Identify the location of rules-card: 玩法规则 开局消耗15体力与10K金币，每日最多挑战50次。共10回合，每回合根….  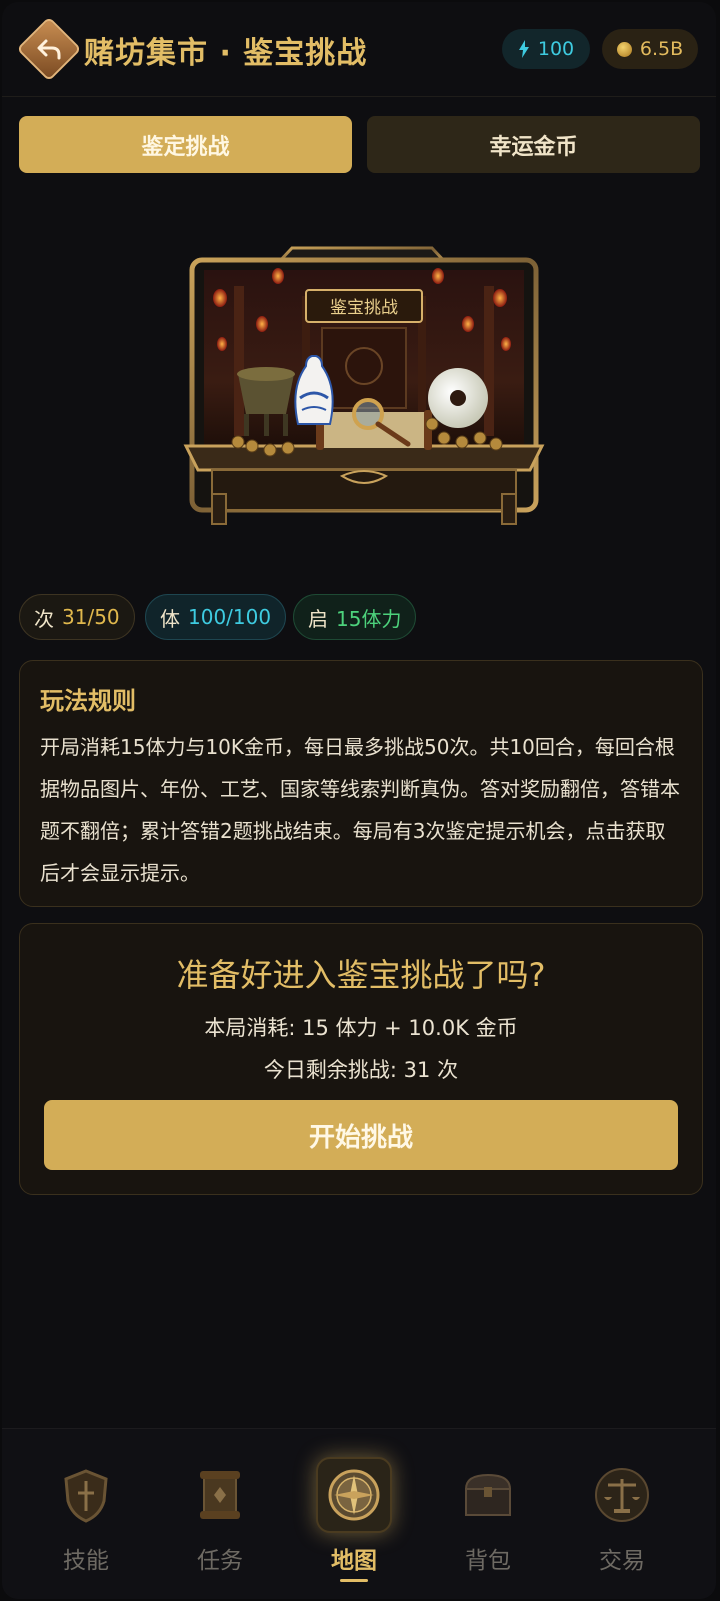
(361, 783).